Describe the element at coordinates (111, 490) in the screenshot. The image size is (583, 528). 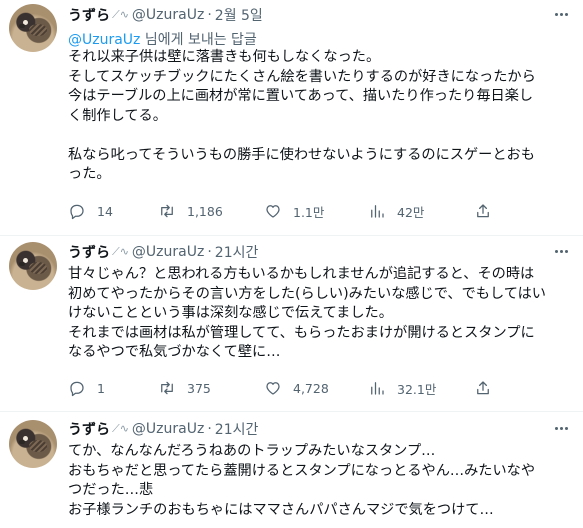
I see `tweet-line: つだった…悲` at that location.